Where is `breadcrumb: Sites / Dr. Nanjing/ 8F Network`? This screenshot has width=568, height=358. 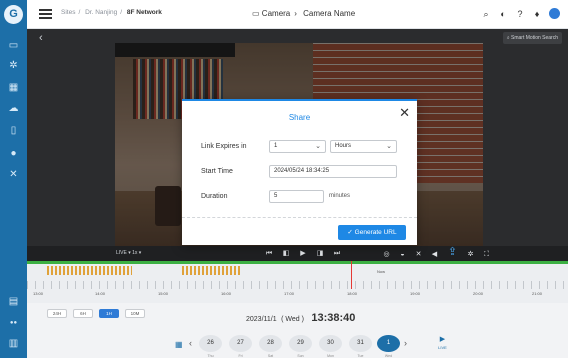
breadcrumb: Sites / Dr. Nanjing/ 8F Network is located at coordinates (111, 12).